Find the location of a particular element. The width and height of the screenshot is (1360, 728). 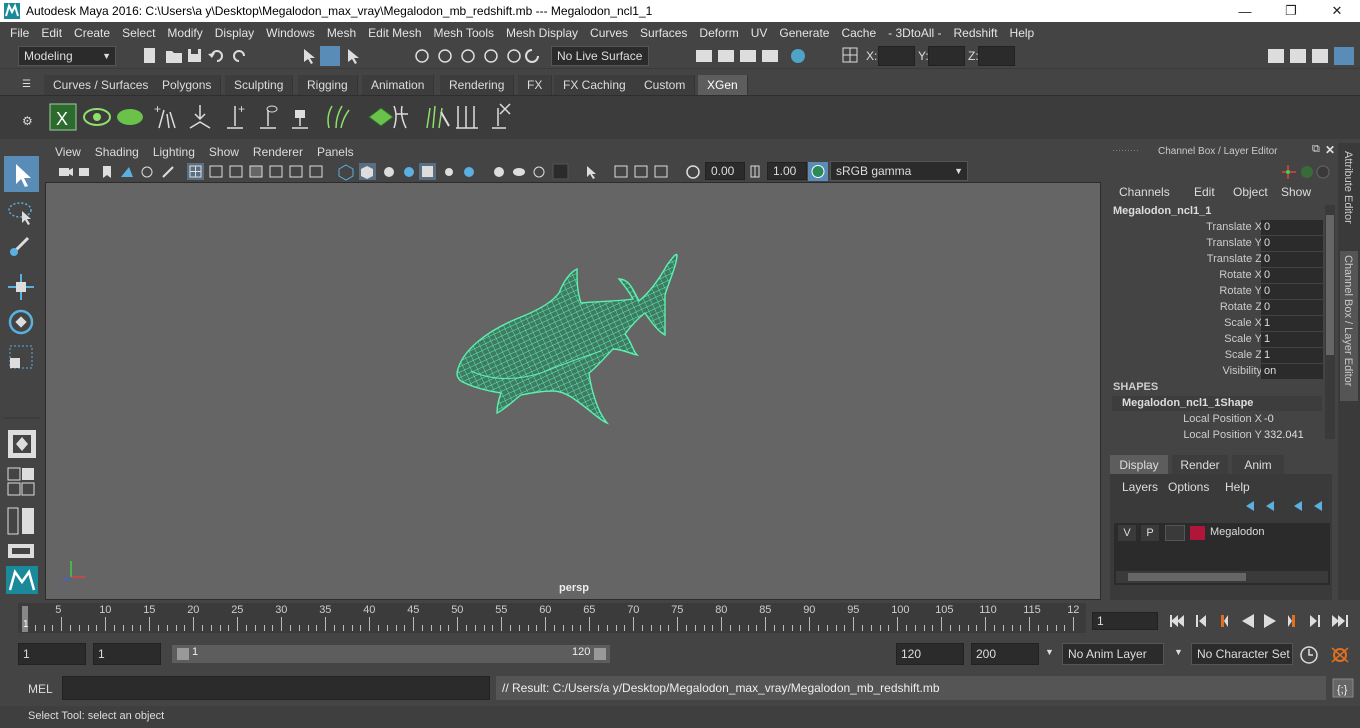

manipulator-icon is located at coordinates (1289, 172).